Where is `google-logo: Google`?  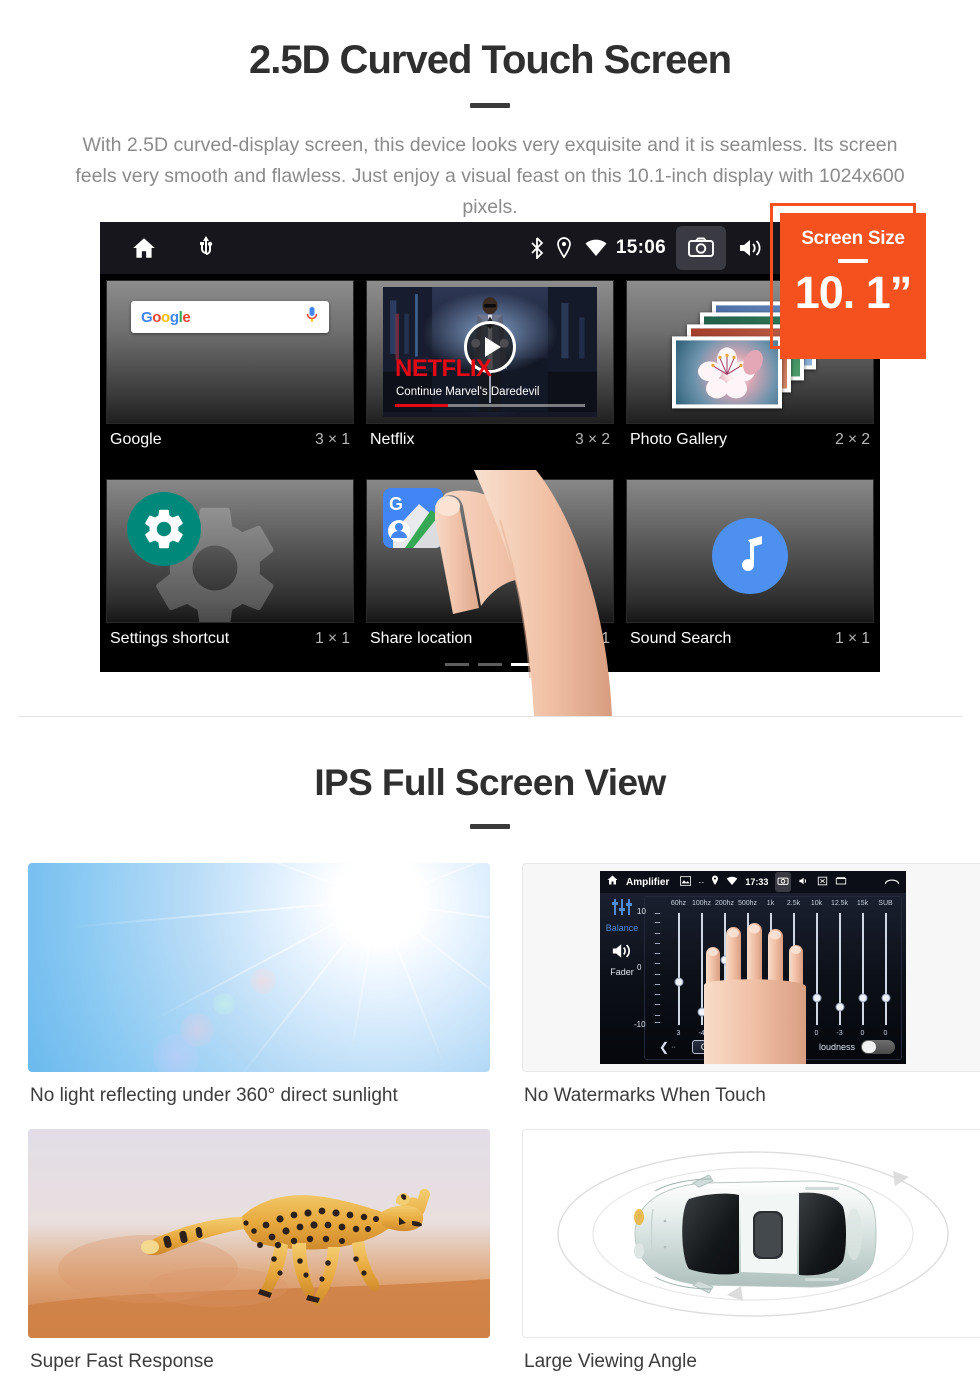 google-logo: Google is located at coordinates (166, 317).